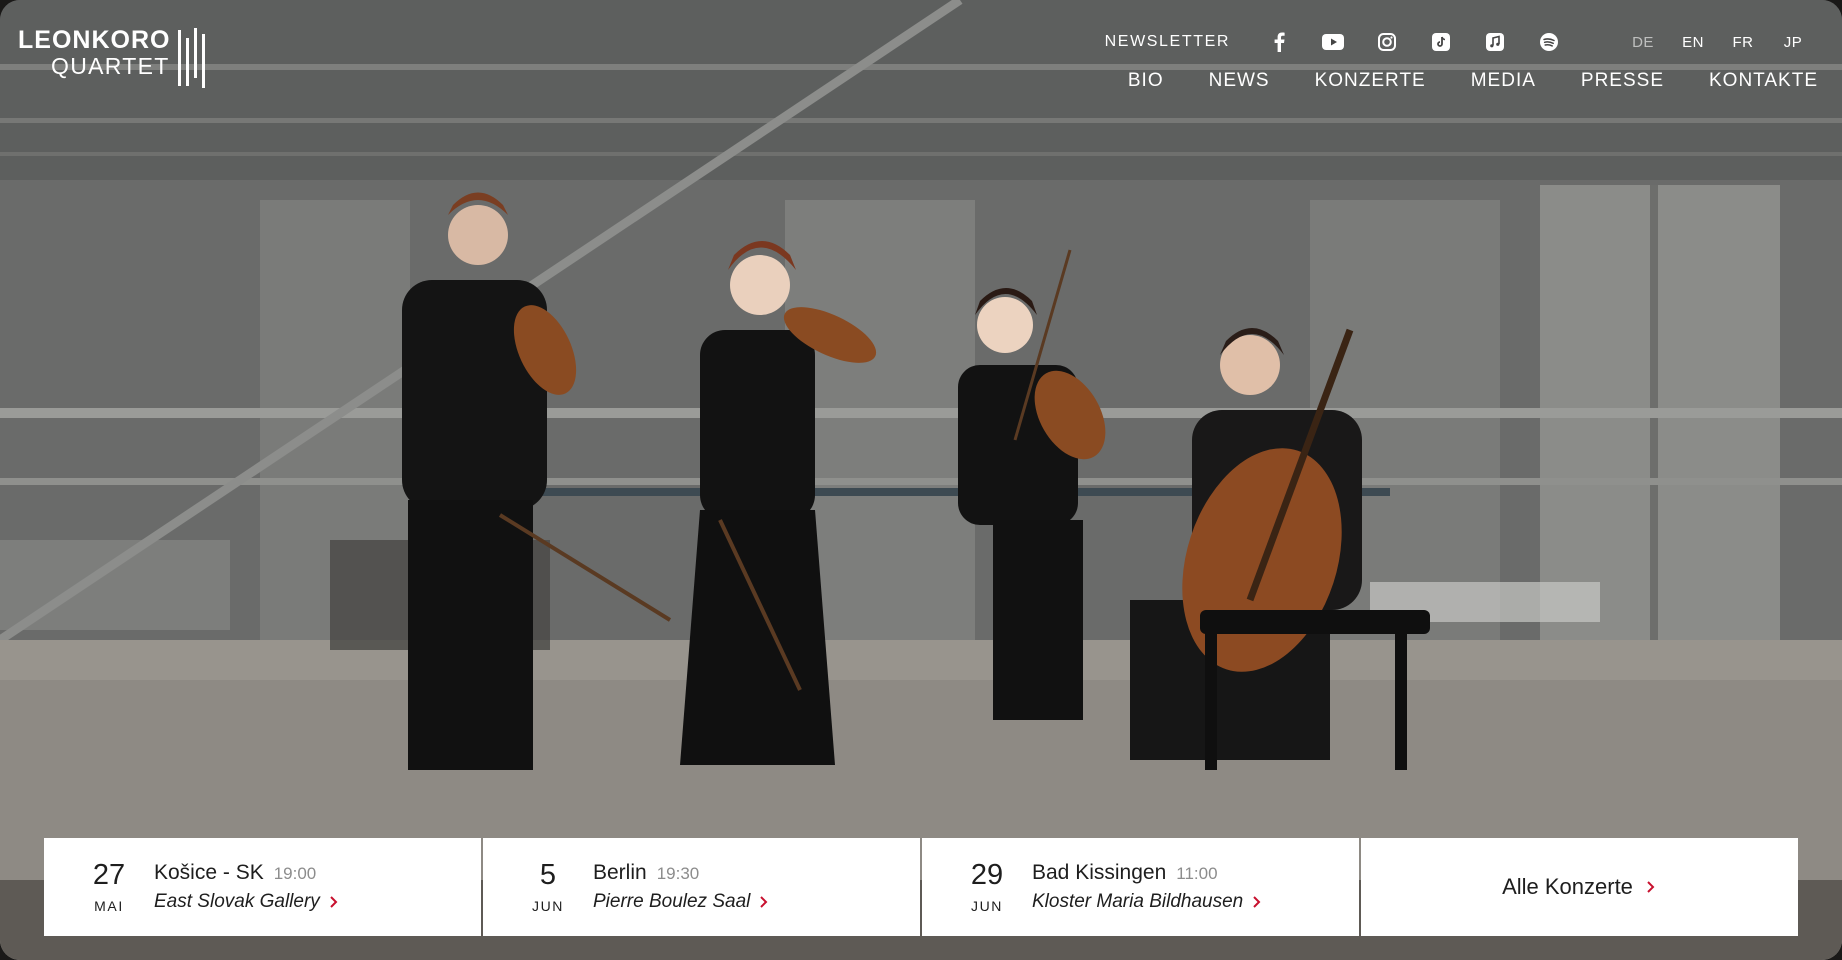  I want to click on instagram-icon, so click(1387, 42).